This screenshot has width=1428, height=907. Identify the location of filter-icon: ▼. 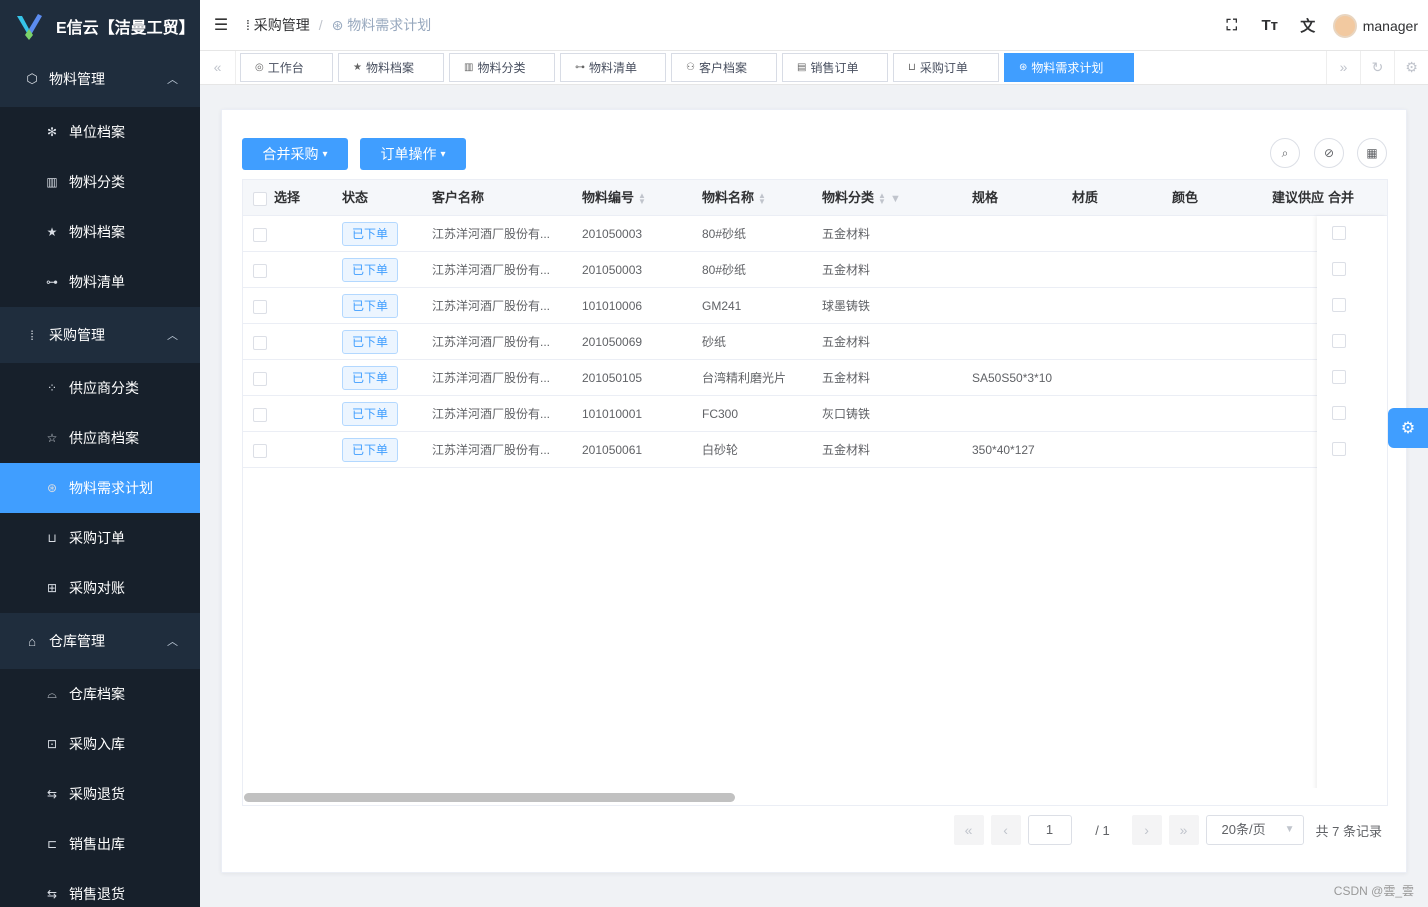
(895, 199).